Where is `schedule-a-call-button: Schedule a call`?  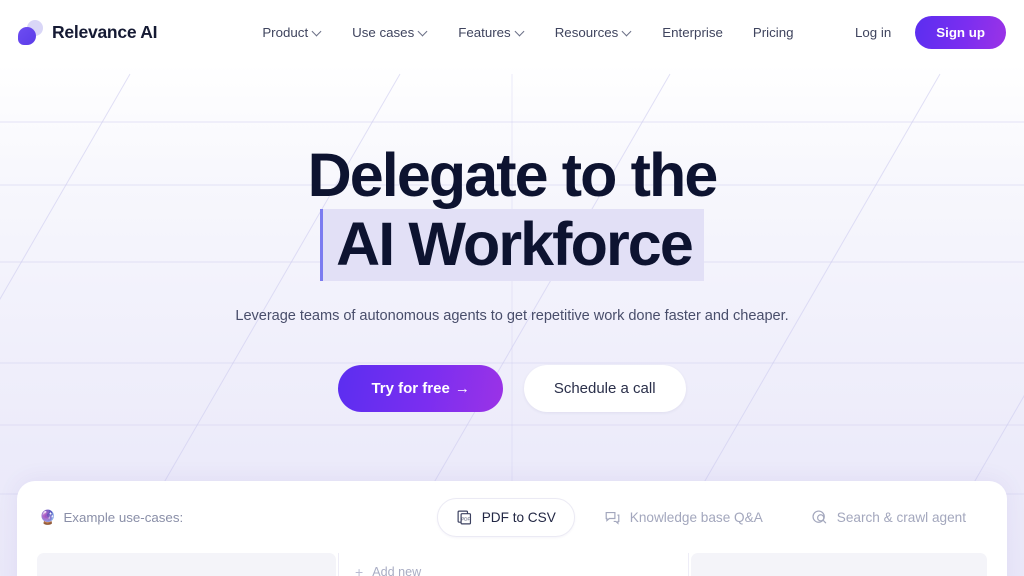 schedule-a-call-button: Schedule a call is located at coordinates (604, 388).